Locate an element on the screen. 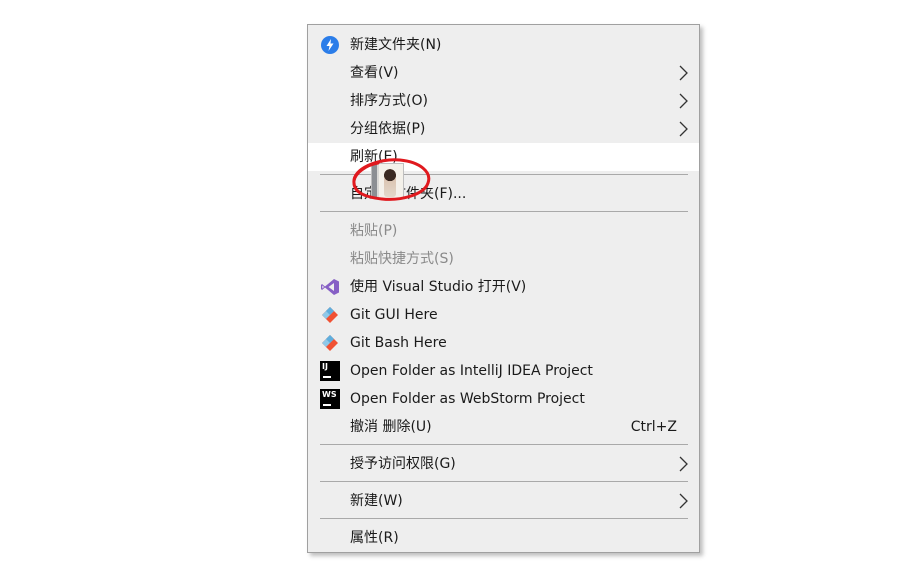 The width and height of the screenshot is (915, 575). menu-item-properties: 属性(R) is located at coordinates (503, 538).